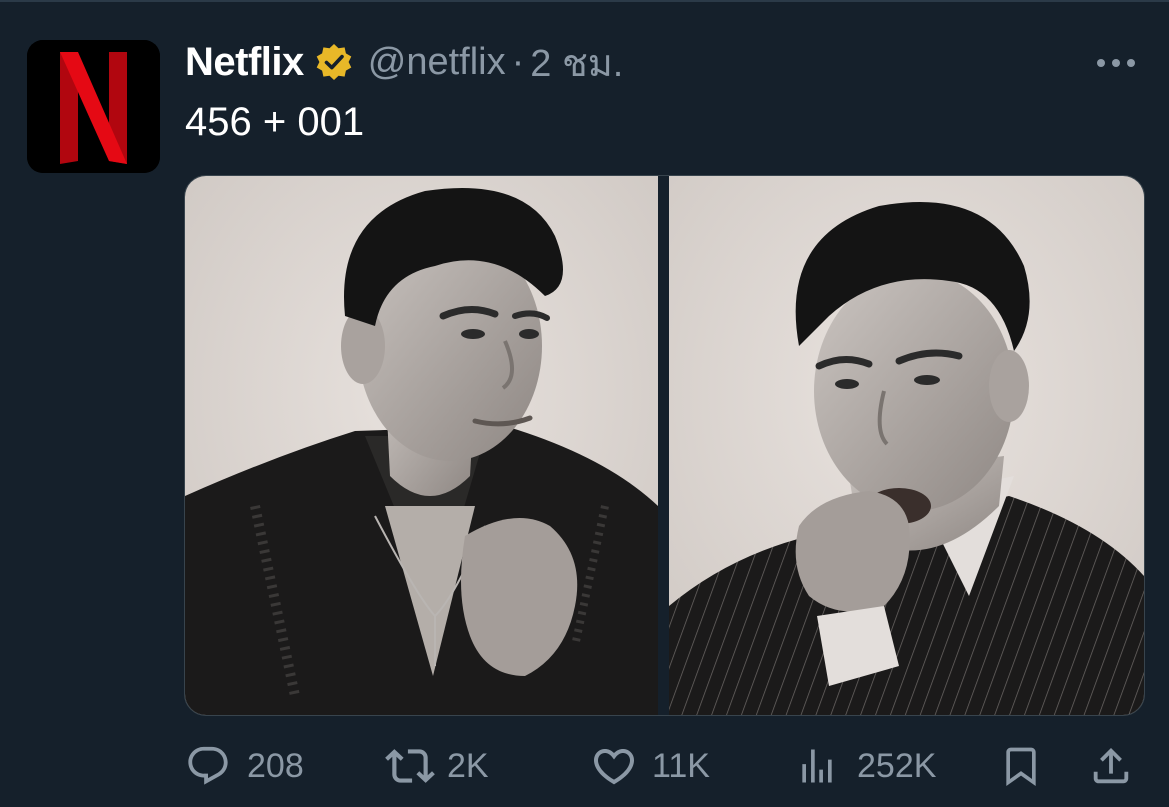 The image size is (1169, 807). I want to click on views-button: 252K, so click(865, 766).